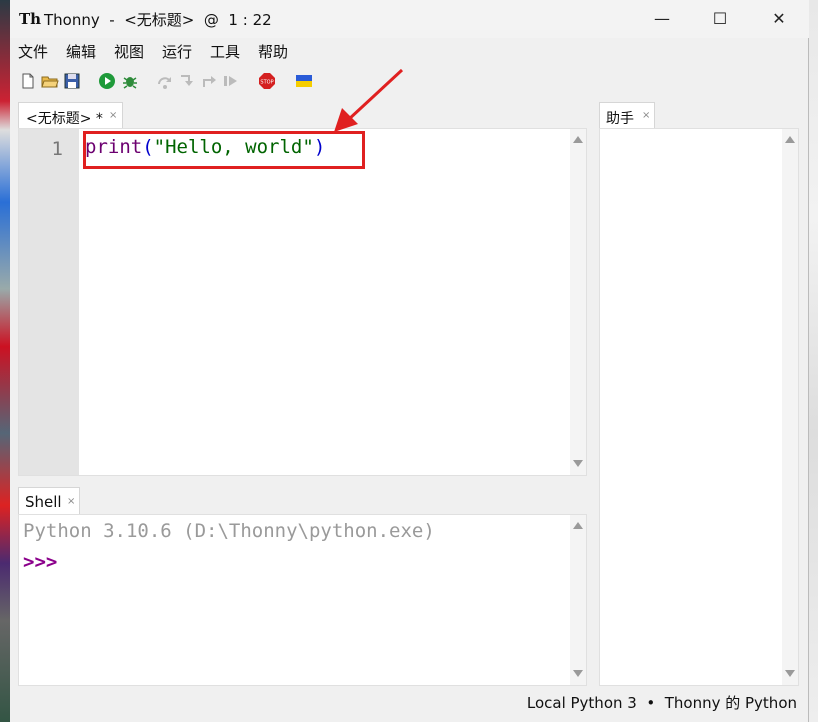  I want to click on interpreter-status: Local Python 3 • Thonny 的 Python, so click(662, 702).